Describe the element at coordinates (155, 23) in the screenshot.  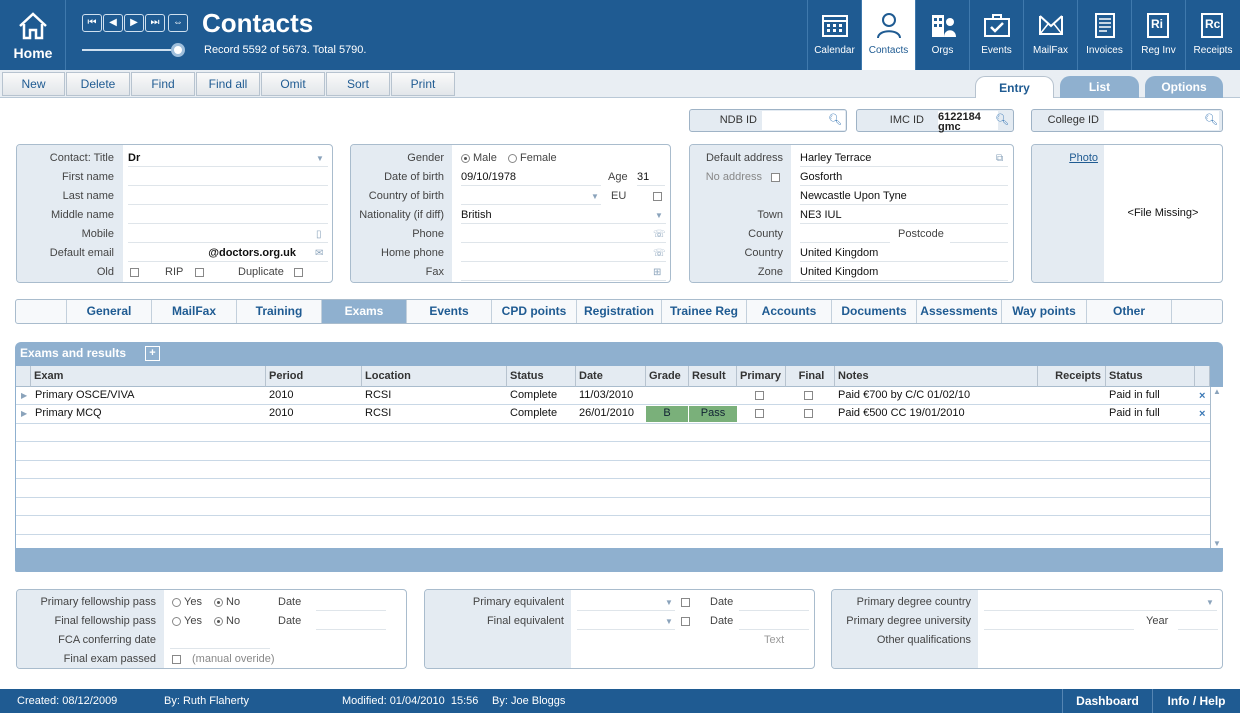
I see `last-record-button: ⏭` at that location.